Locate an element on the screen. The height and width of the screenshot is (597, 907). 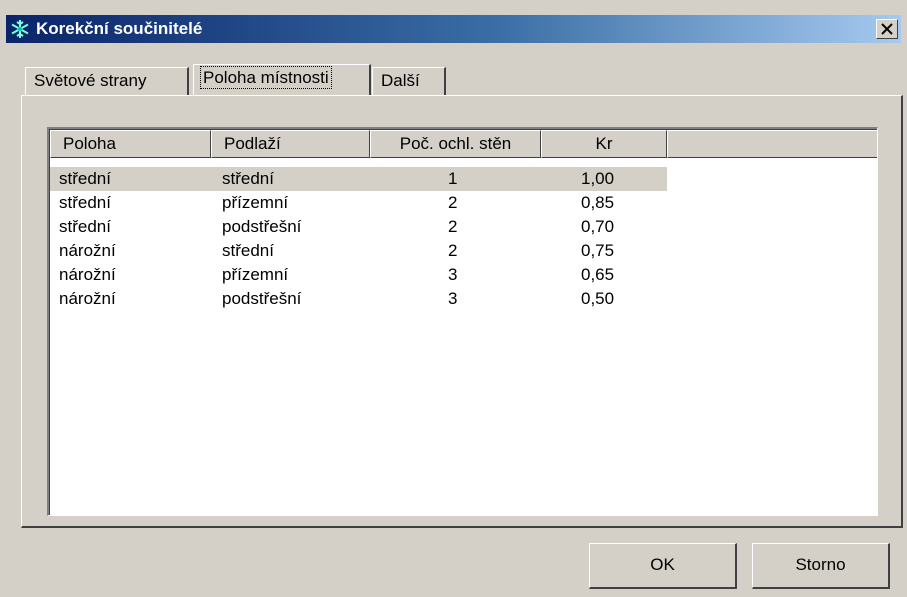
cell-kr: 0,85 is located at coordinates (598, 202).